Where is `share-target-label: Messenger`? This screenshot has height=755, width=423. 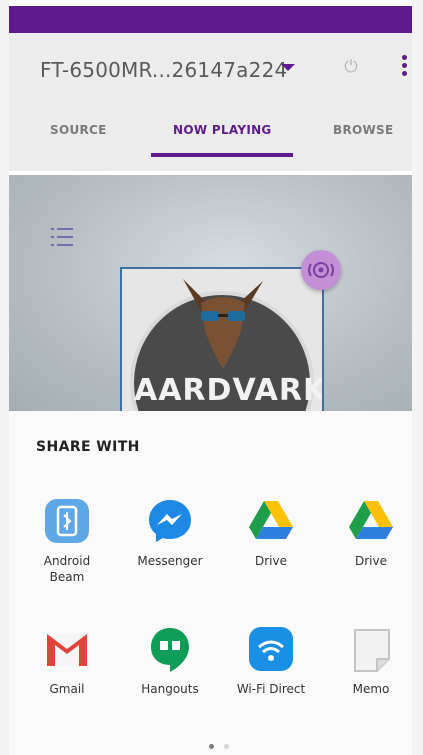
share-target-label: Messenger is located at coordinates (170, 561).